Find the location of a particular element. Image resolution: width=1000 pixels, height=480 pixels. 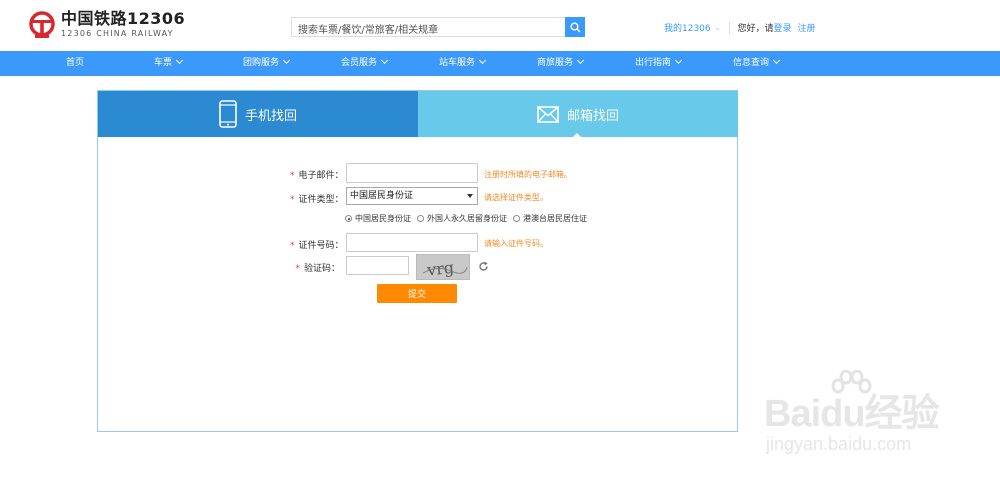

dropdown-arrow-icon is located at coordinates (470, 196).